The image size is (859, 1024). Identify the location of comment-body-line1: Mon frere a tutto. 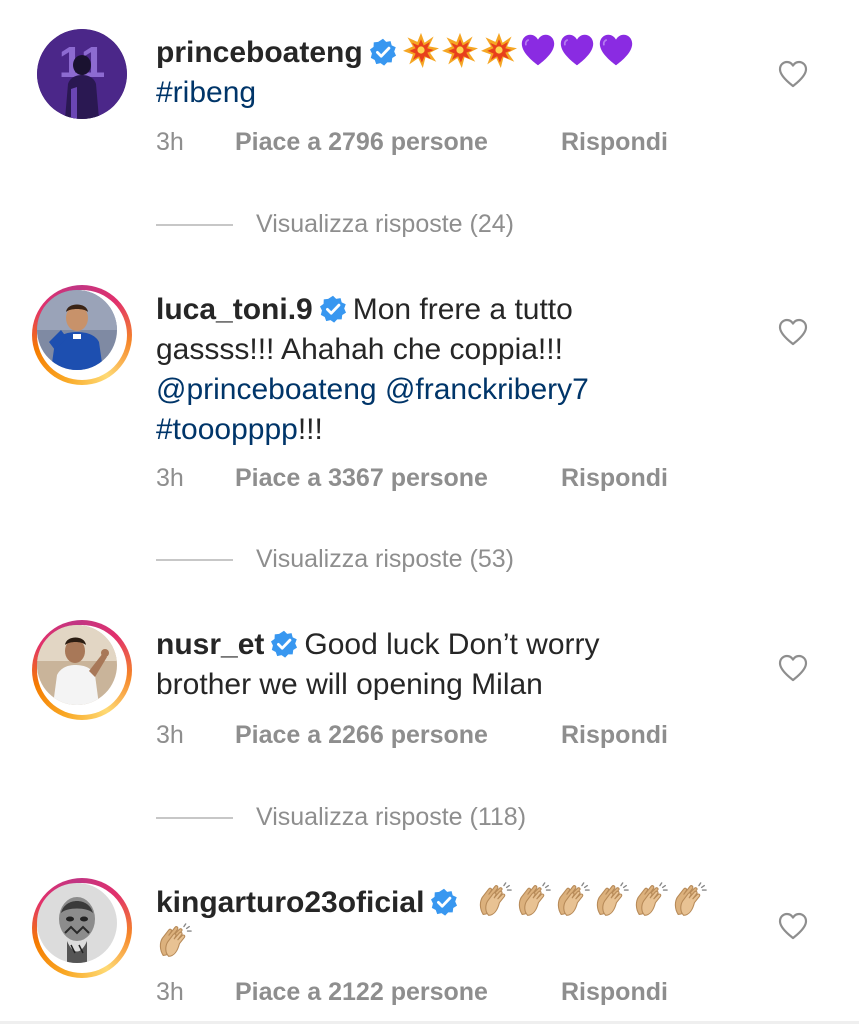
(462, 309).